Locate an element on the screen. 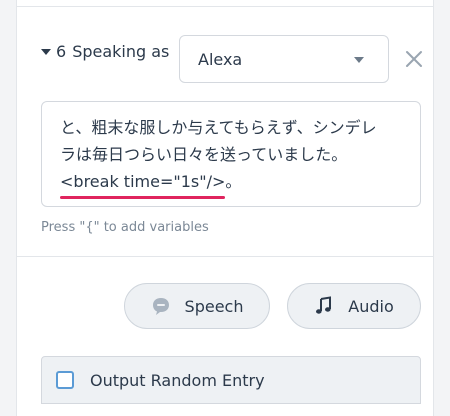 This screenshot has width=450, height=416. speech-text-tail: 。 is located at coordinates (233, 181).